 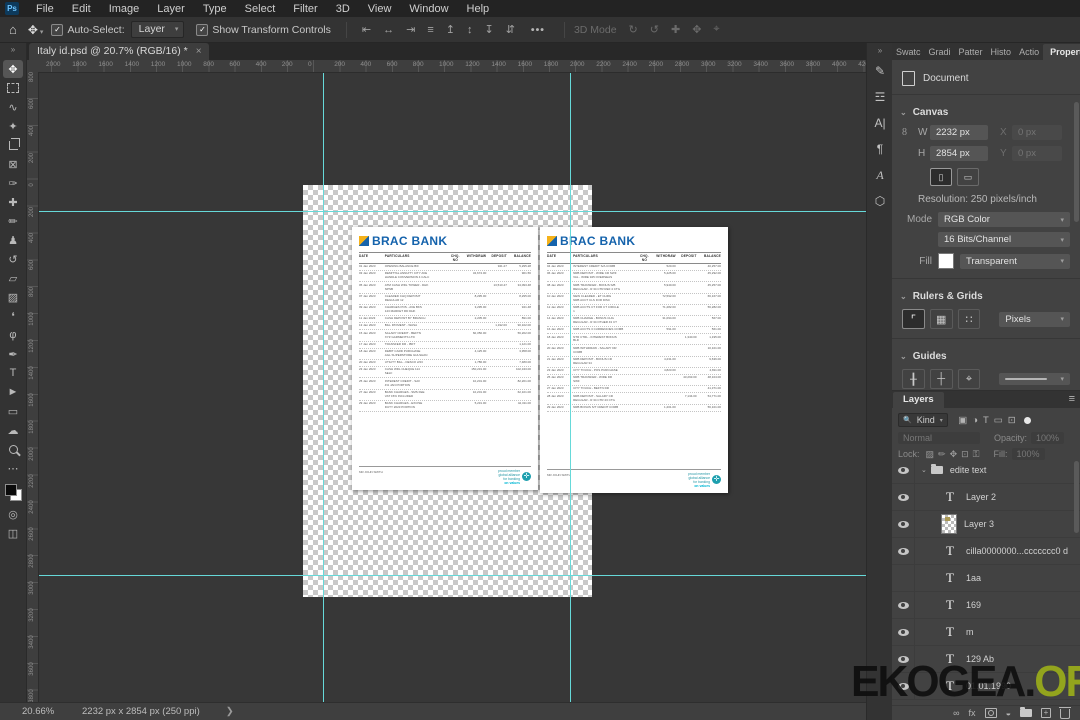 I want to click on menu-select: Select, so click(x=260, y=9).